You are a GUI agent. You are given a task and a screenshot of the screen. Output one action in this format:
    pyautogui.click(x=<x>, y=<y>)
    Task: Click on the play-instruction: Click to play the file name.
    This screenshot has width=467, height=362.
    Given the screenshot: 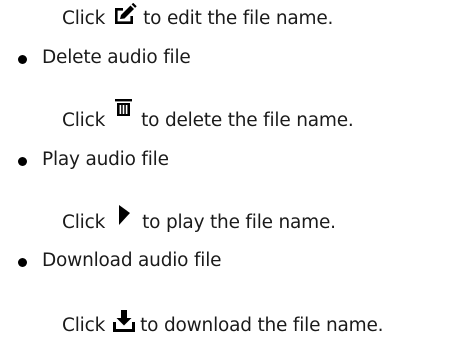 What is the action you would take?
    pyautogui.click(x=199, y=220)
    